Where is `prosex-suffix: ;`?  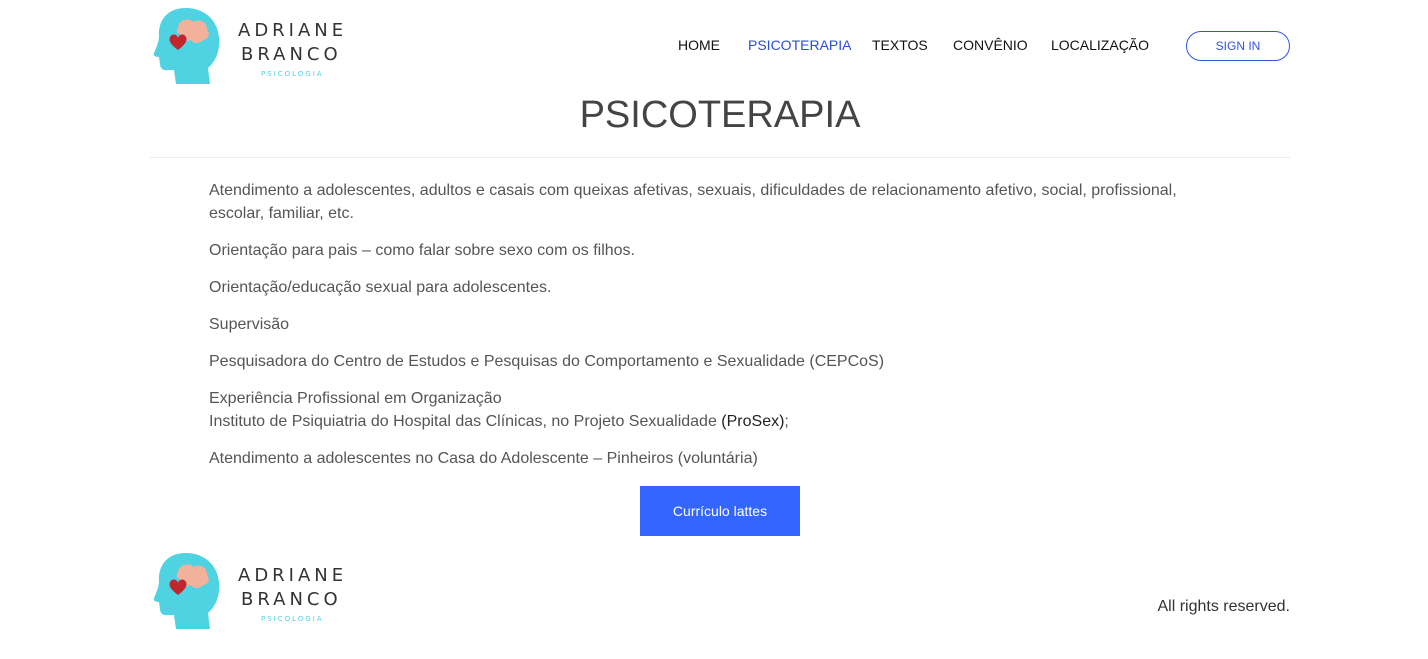 prosex-suffix: ; is located at coordinates (786, 421).